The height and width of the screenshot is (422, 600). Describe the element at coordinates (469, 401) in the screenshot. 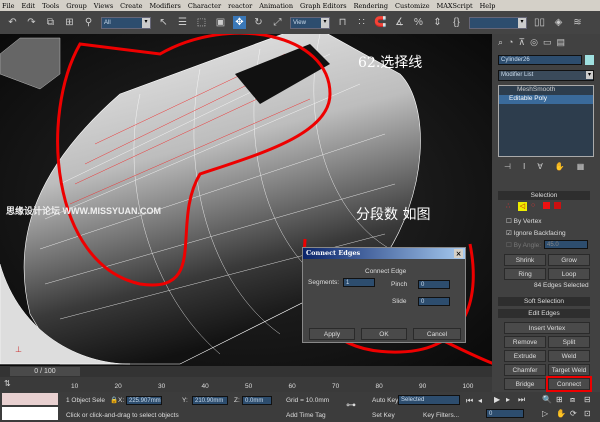

I see `go-to-start-icon: ⏮` at that location.